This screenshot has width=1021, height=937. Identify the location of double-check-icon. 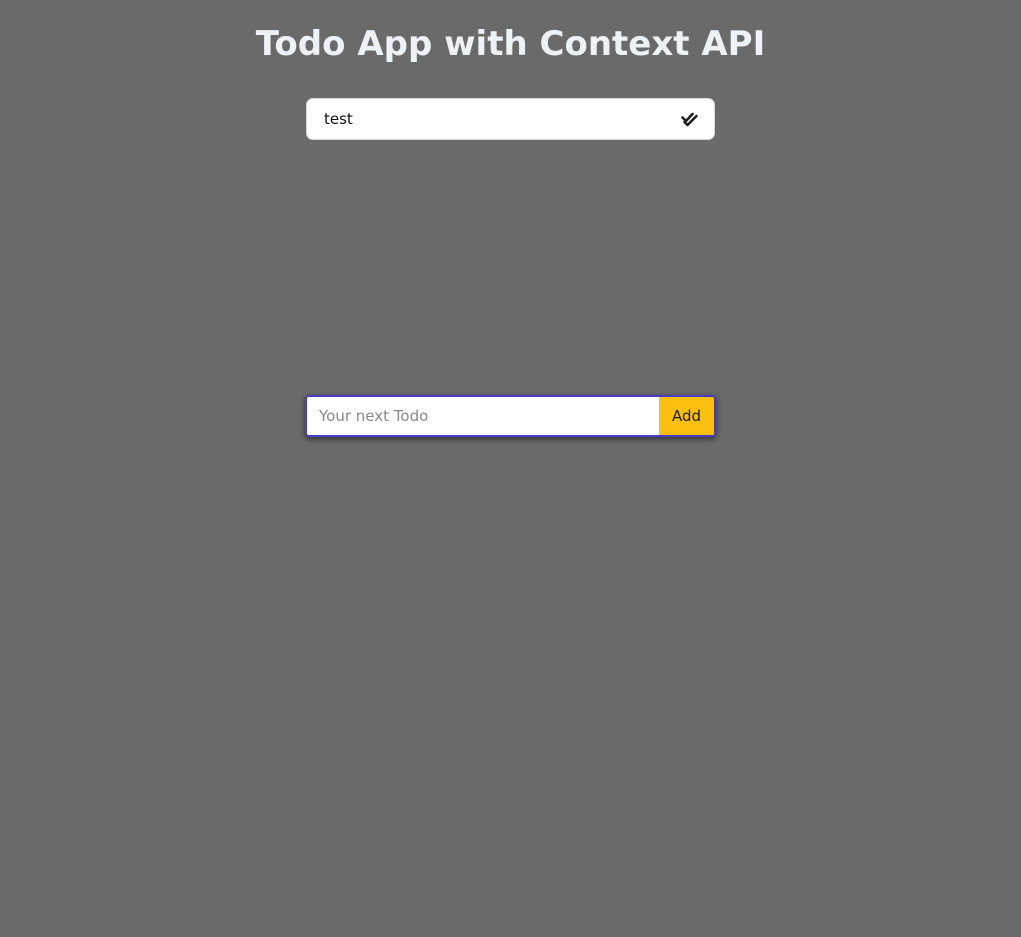
(690, 119).